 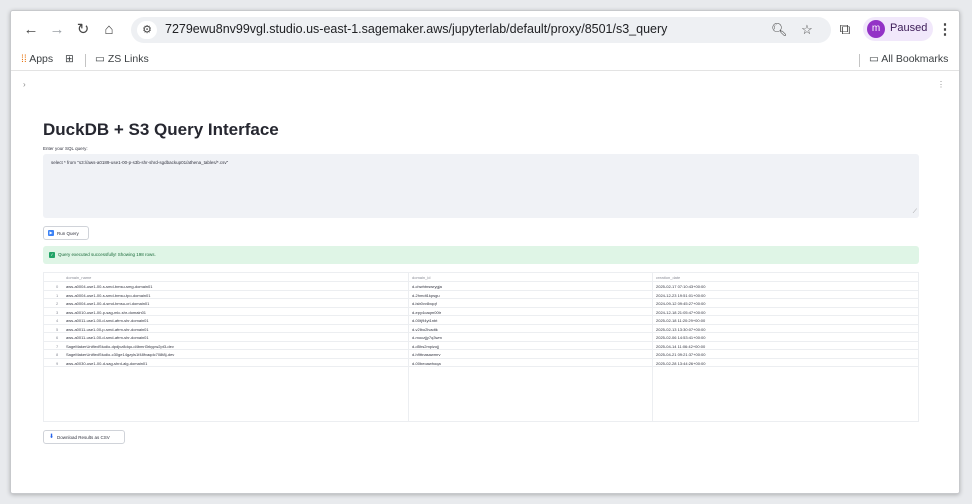 What do you see at coordinates (945, 30) in the screenshot?
I see `kebab-menu-icon: ⋮` at bounding box center [945, 30].